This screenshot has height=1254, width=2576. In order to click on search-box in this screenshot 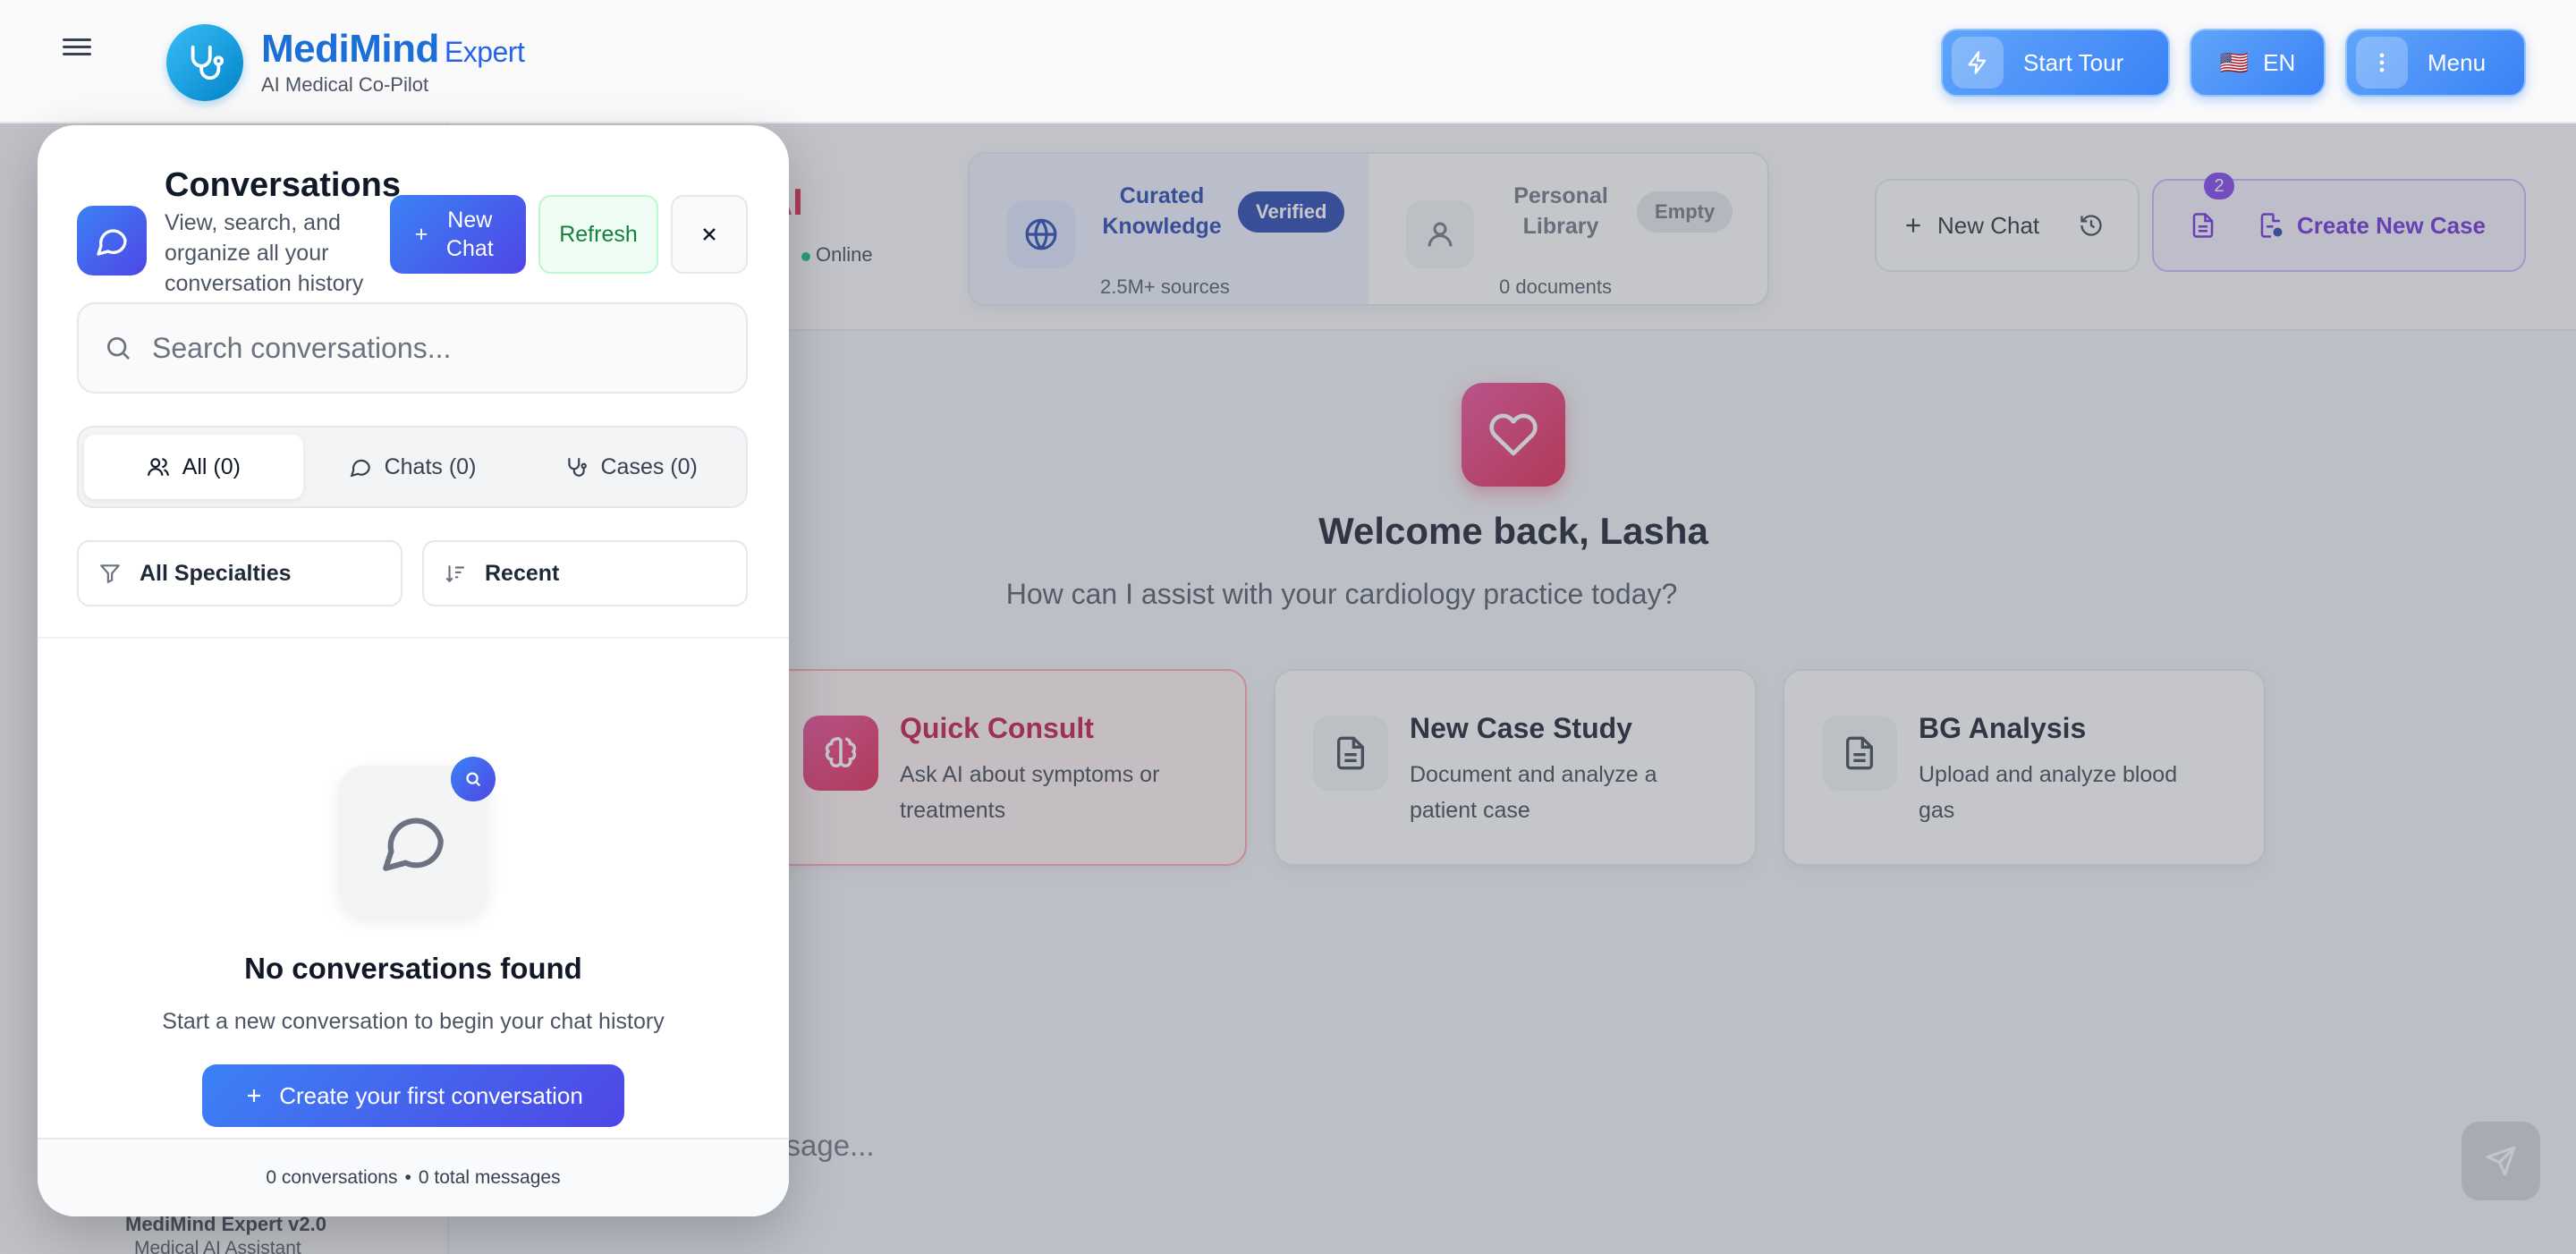, I will do `click(412, 348)`.